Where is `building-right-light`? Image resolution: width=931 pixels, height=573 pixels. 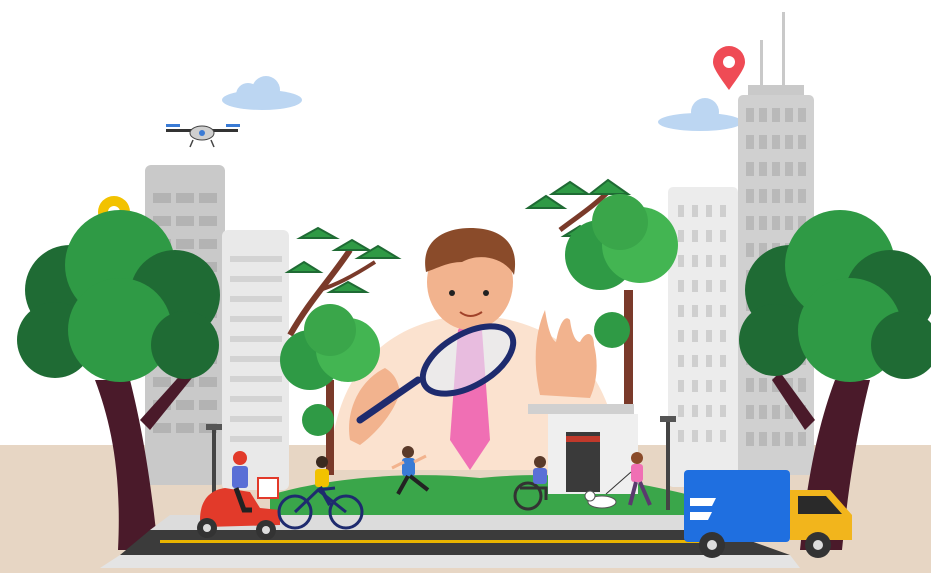 building-right-light is located at coordinates (703, 337).